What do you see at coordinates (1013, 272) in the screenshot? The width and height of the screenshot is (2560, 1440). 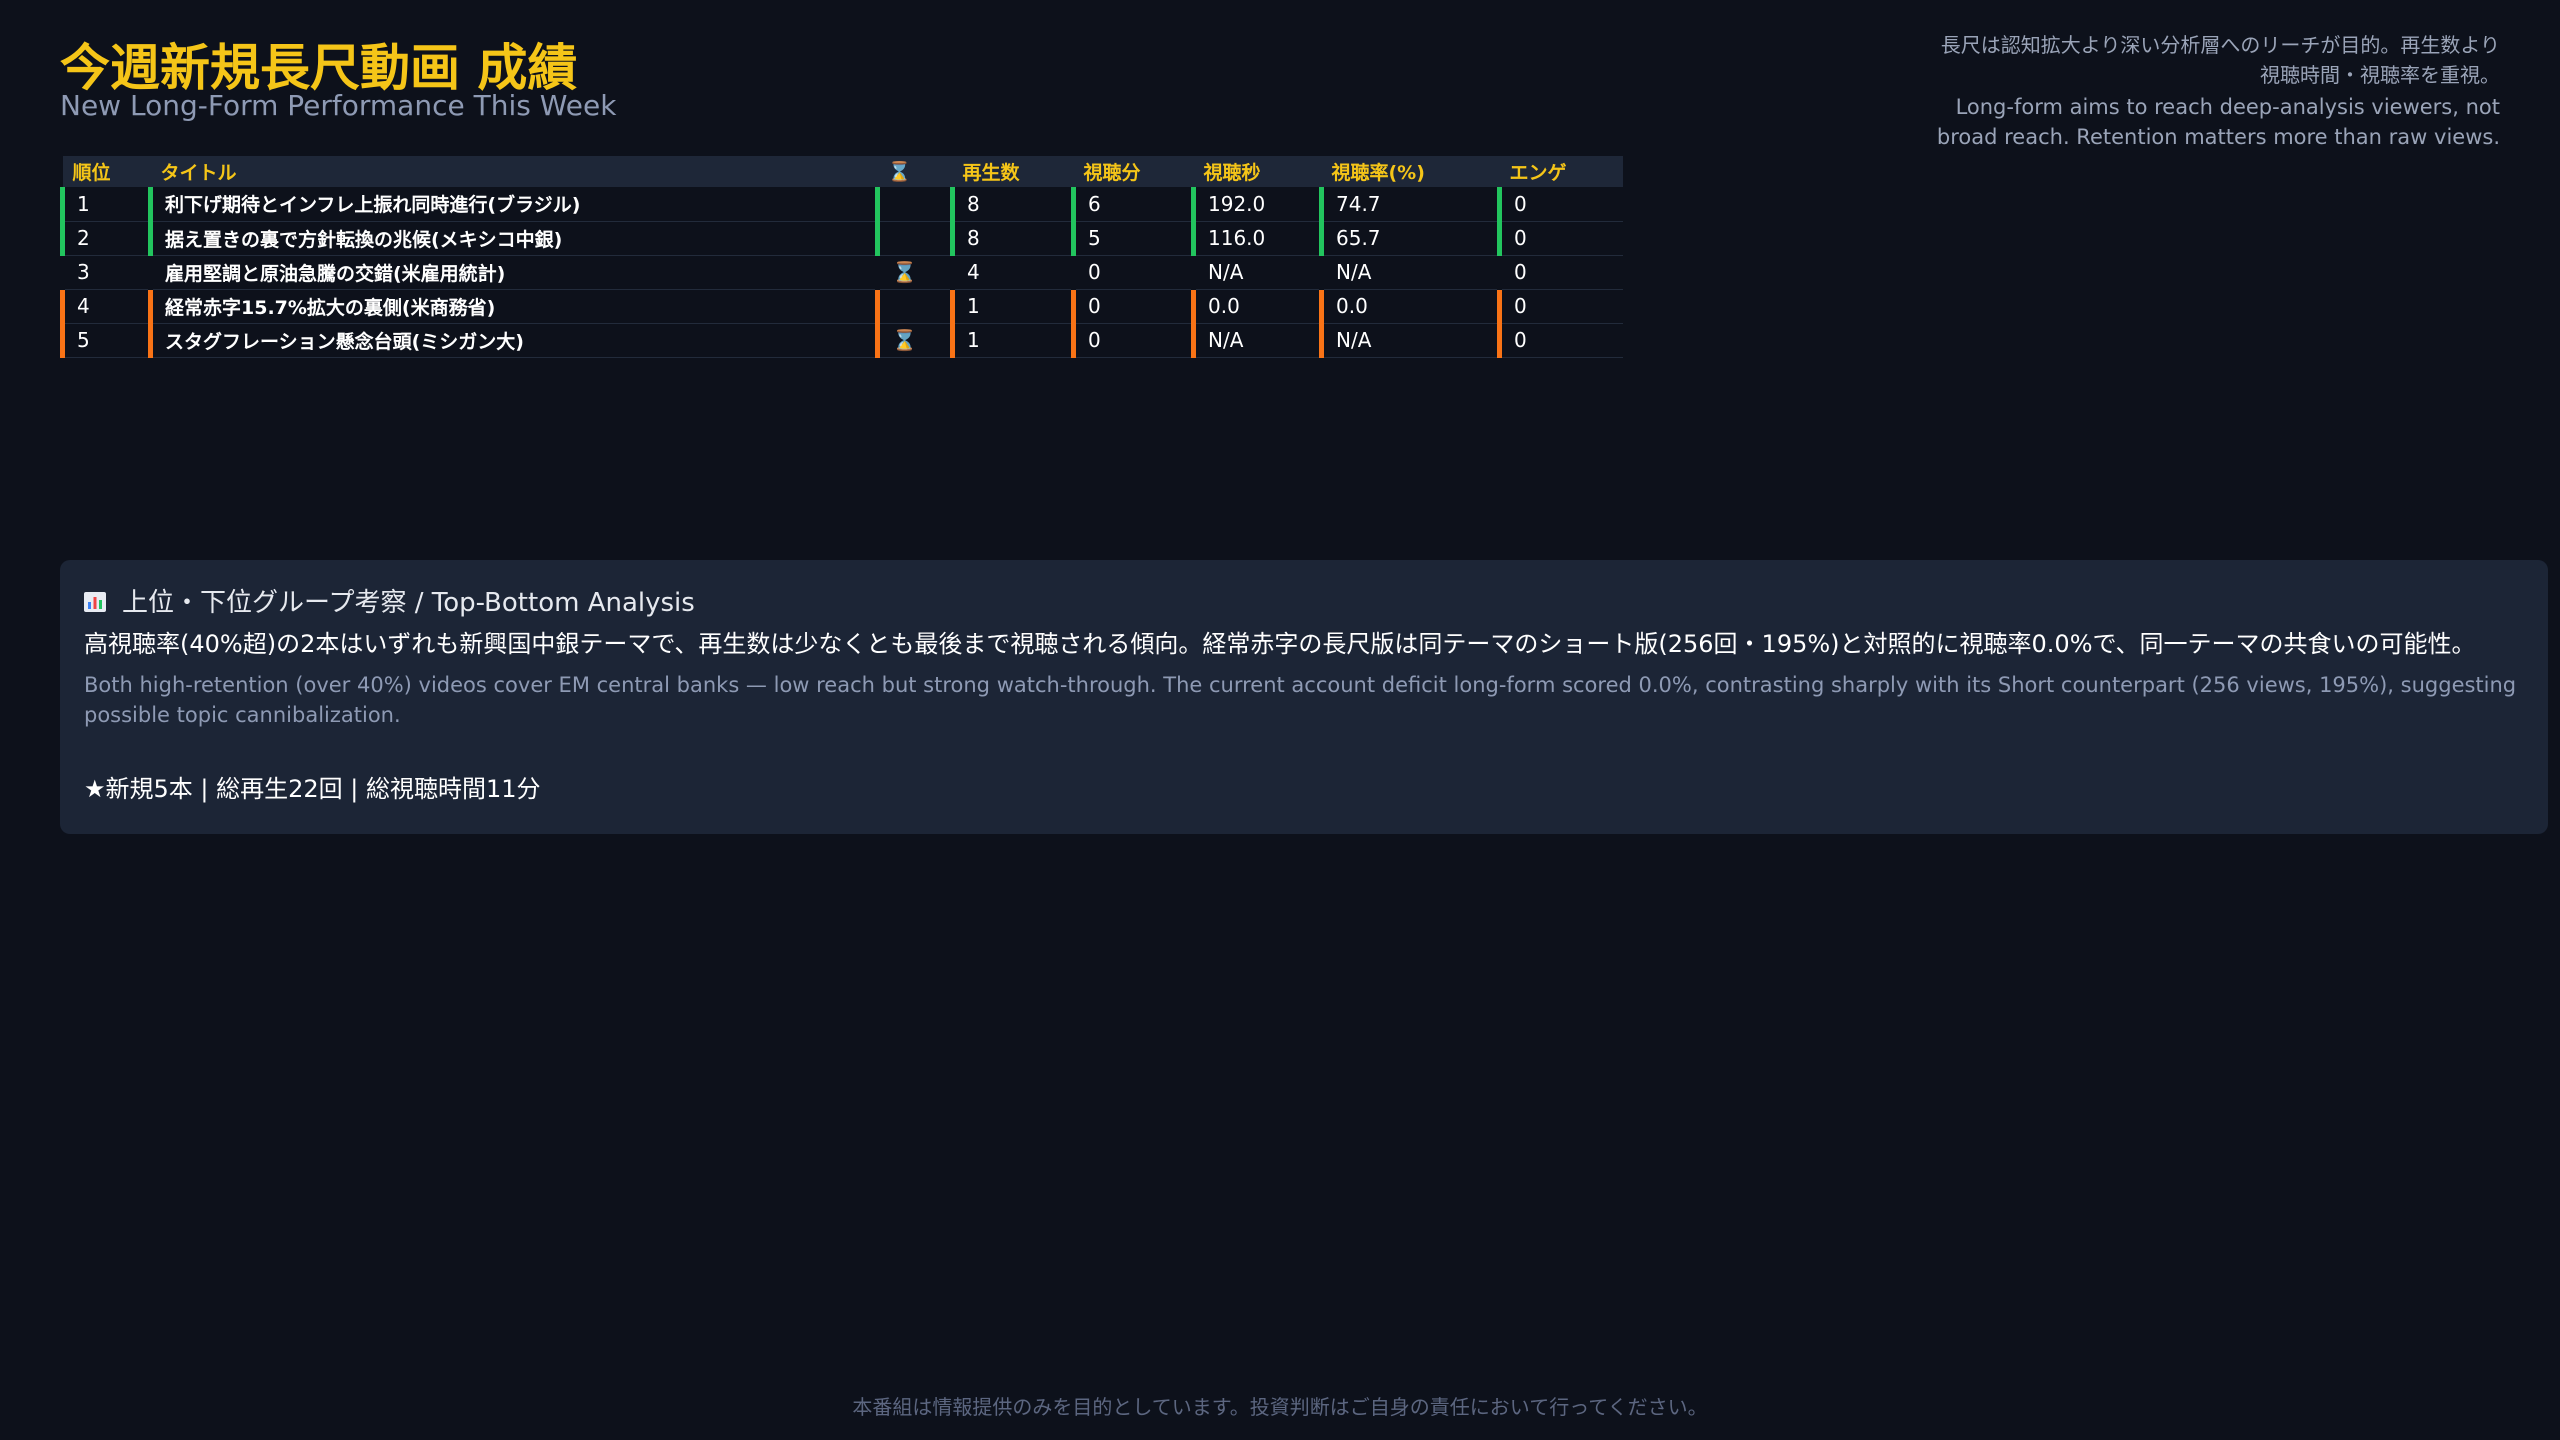 I see `cell-views: 4` at bounding box center [1013, 272].